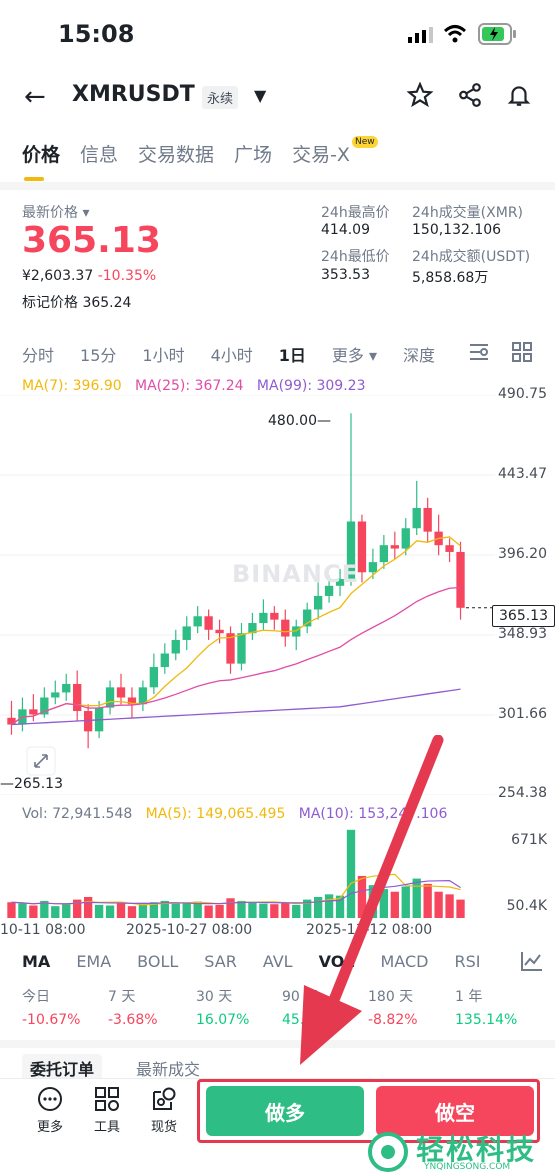  Describe the element at coordinates (41, 160) in the screenshot. I see `tab-price: 价格` at that location.